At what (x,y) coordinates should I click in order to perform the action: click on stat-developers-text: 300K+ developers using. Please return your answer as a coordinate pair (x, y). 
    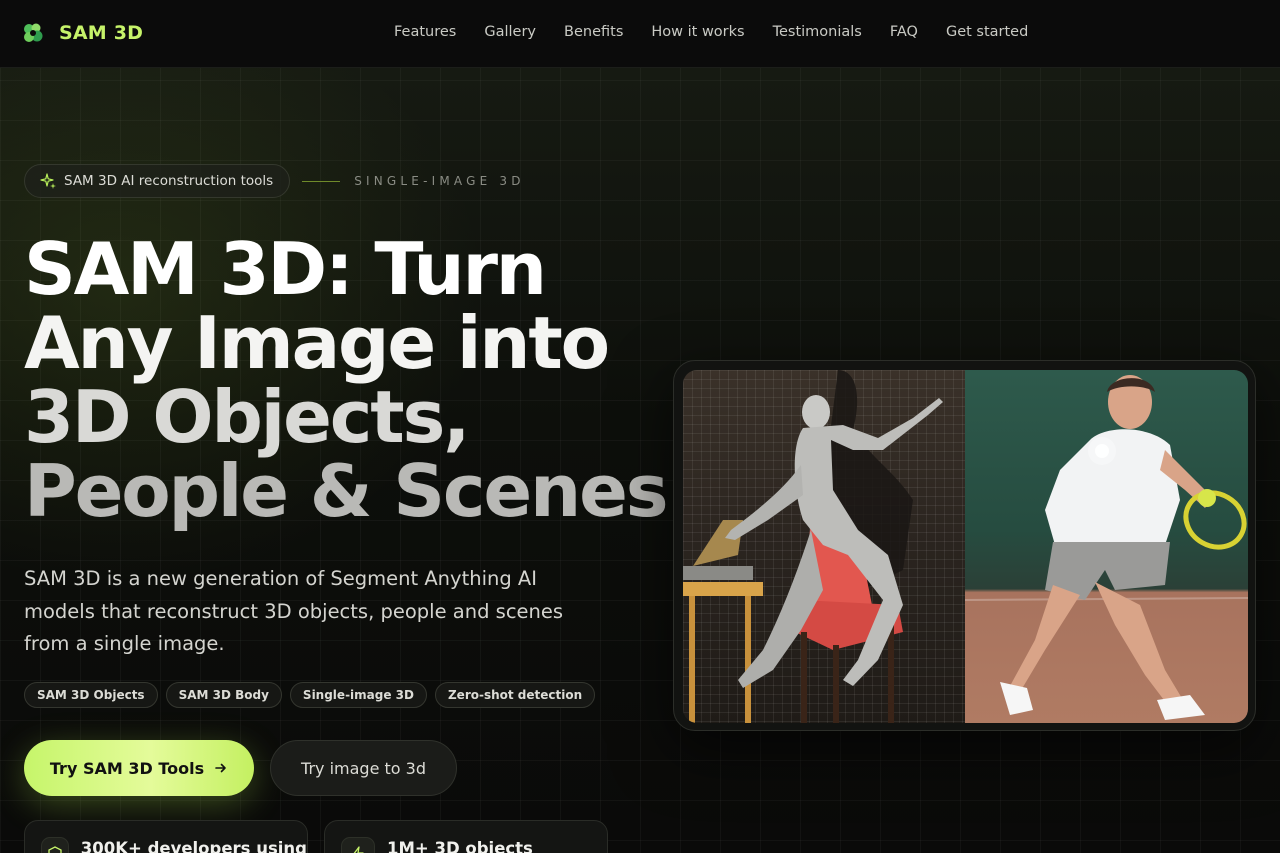
    Looking at the image, I should click on (193, 846).